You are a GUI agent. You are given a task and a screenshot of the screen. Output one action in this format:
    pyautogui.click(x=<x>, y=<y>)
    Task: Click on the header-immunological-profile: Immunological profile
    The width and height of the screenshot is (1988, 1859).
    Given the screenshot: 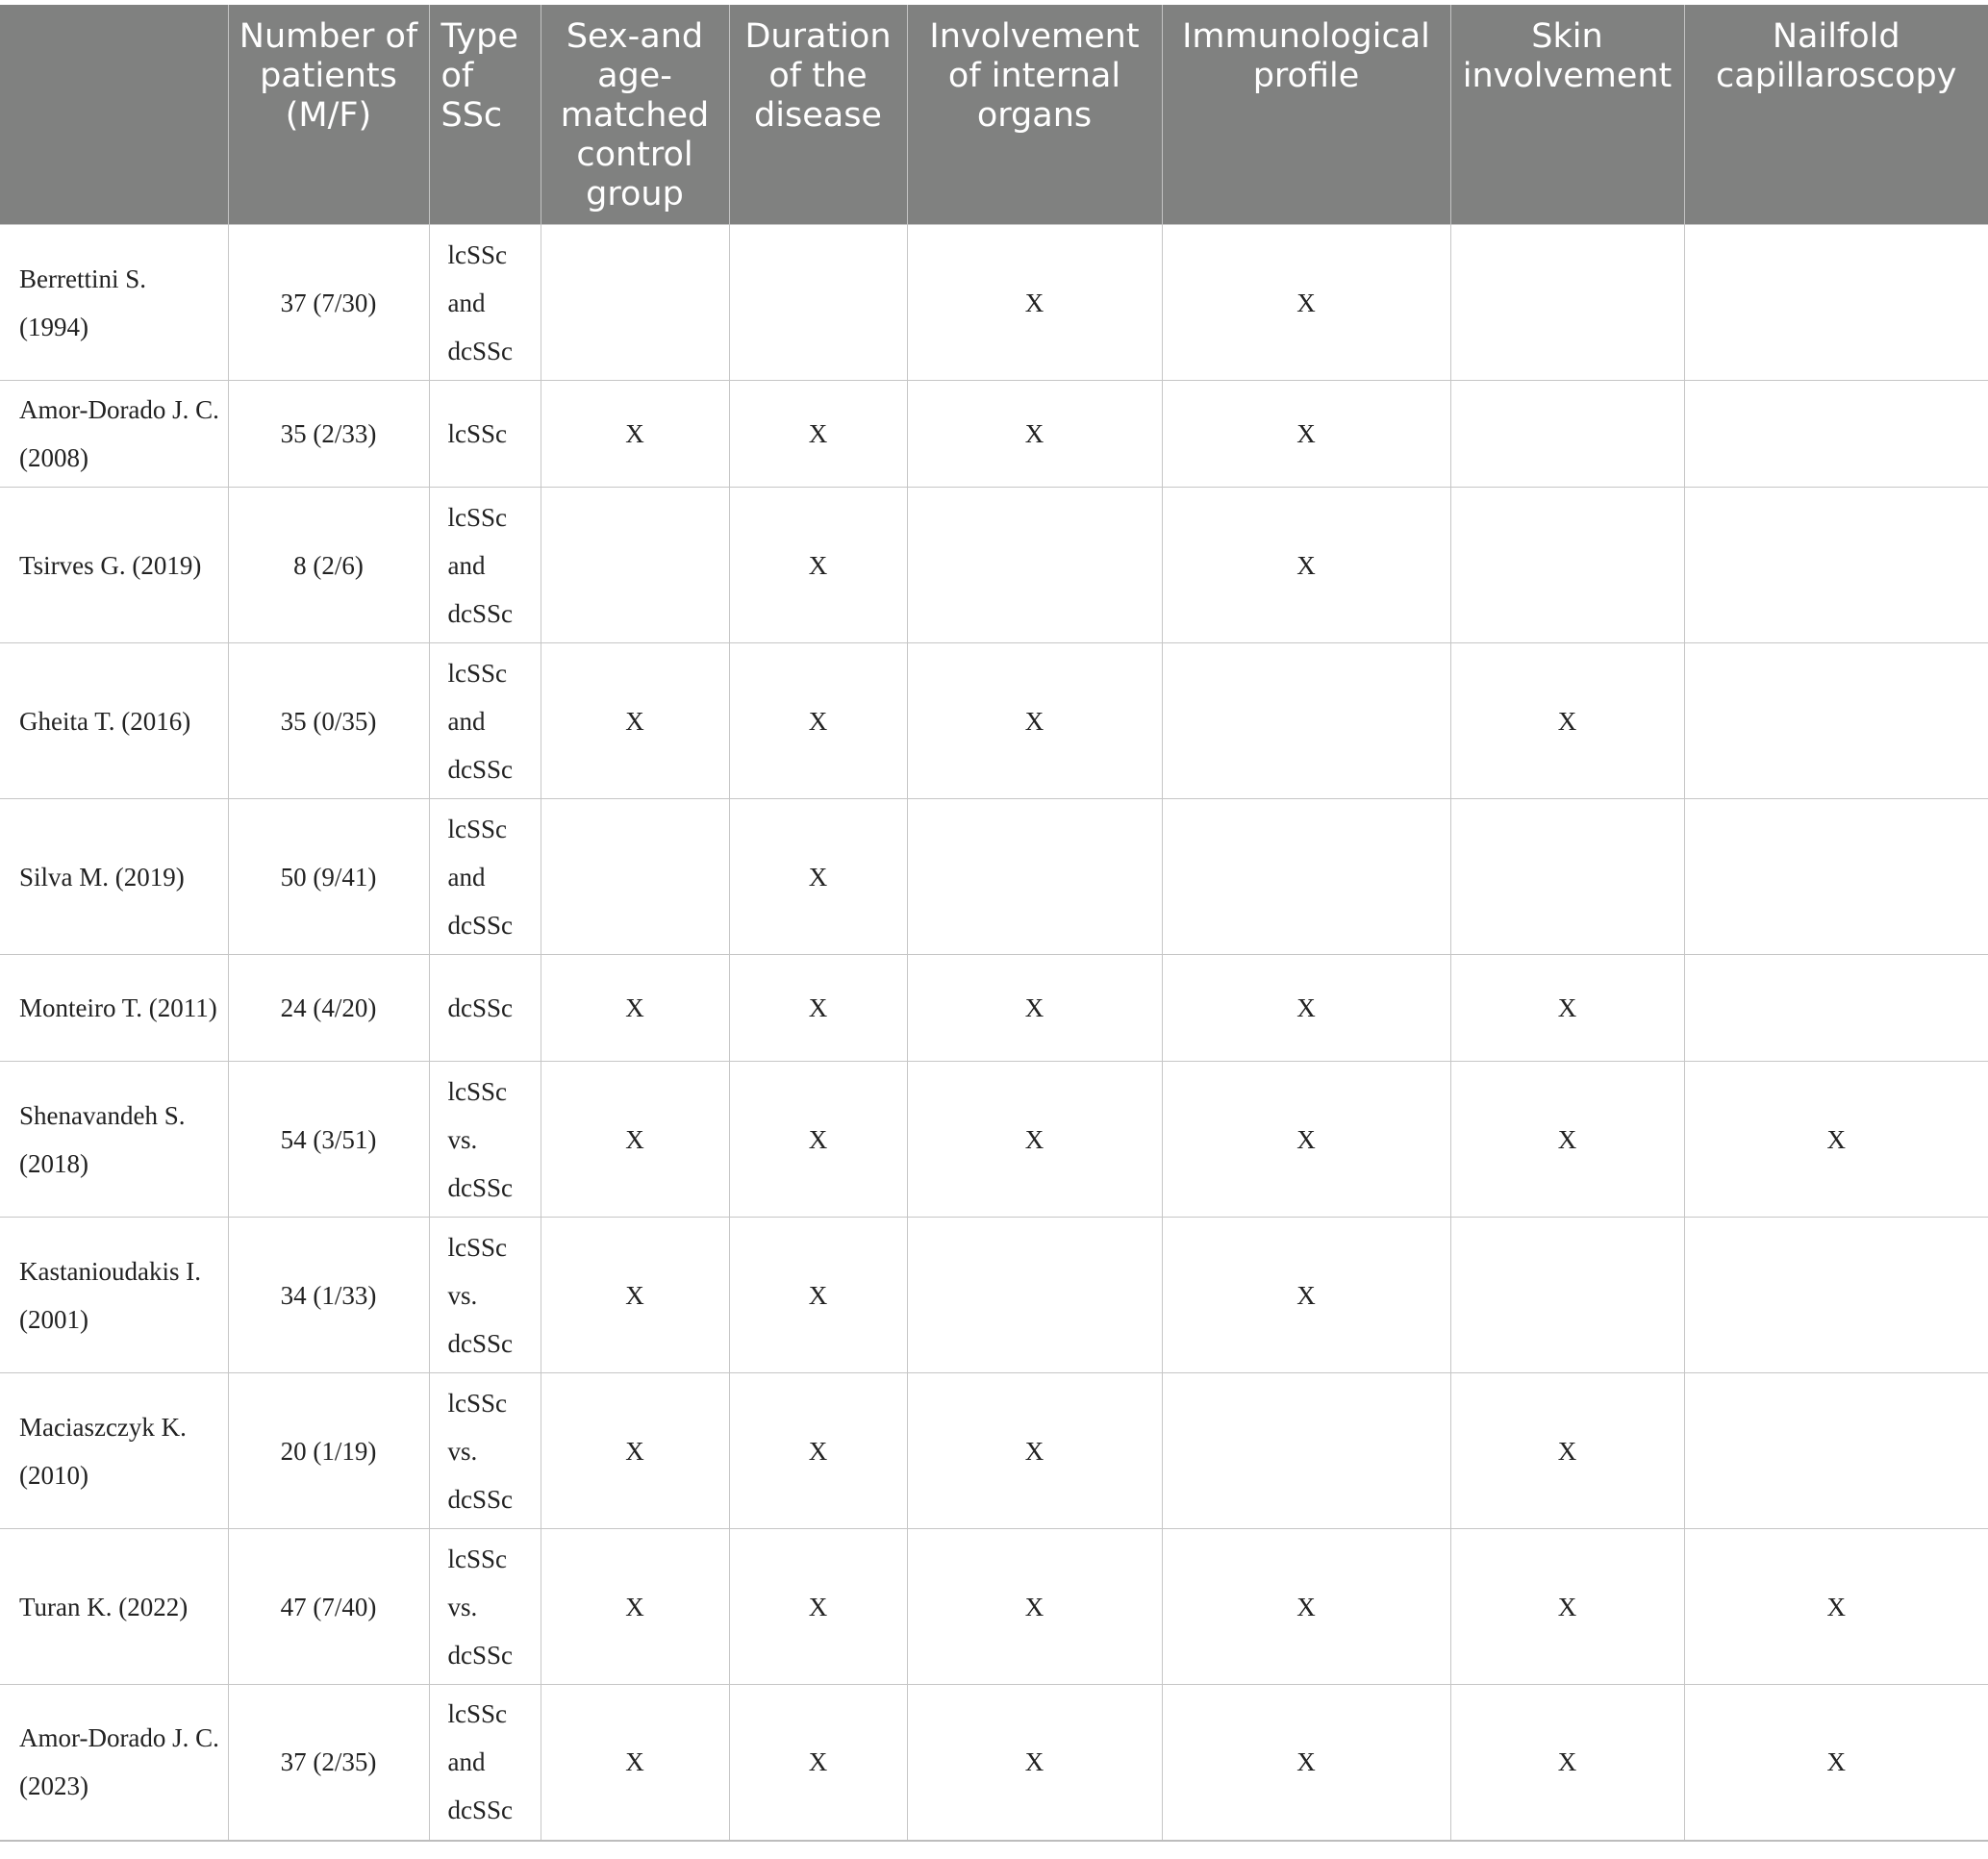 What is the action you would take?
    pyautogui.click(x=1305, y=115)
    